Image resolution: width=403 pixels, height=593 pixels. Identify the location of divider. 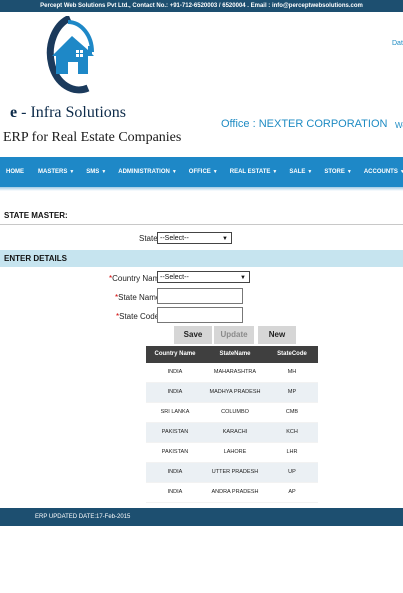
(201, 224).